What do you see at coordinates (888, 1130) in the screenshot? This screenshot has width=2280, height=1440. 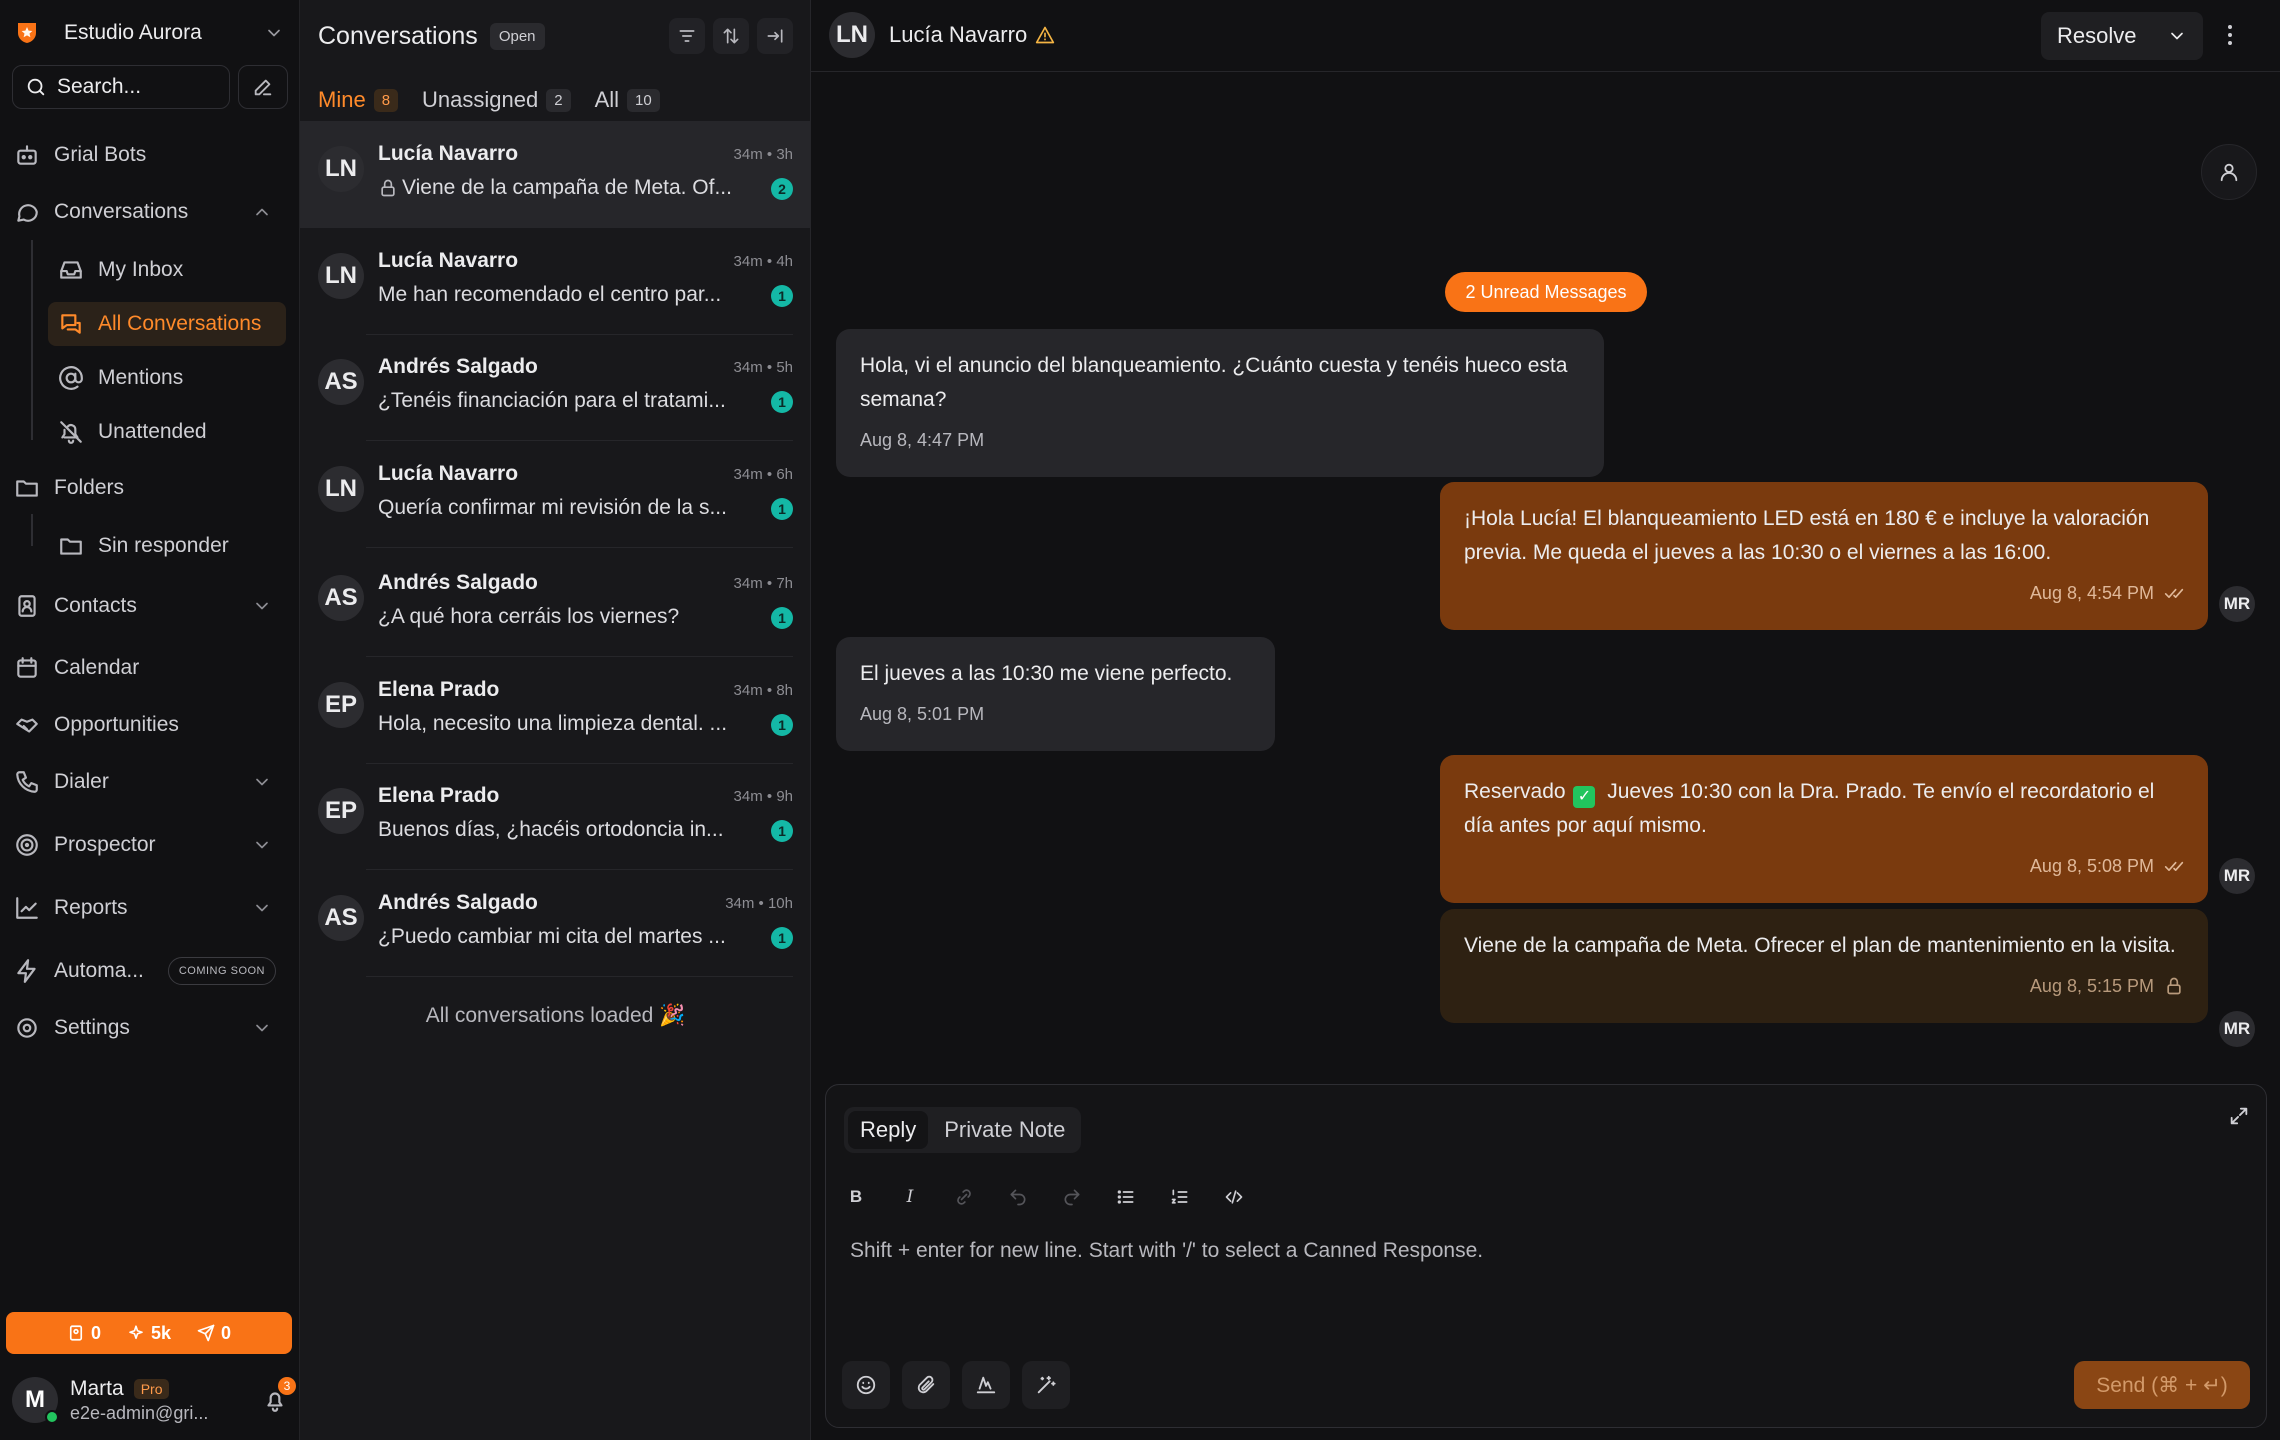 I see `reply-tab: Reply` at bounding box center [888, 1130].